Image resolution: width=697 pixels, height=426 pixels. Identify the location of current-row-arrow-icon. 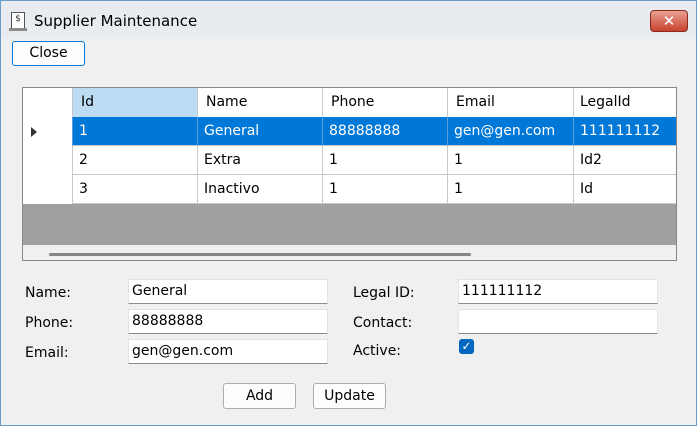
(34, 132).